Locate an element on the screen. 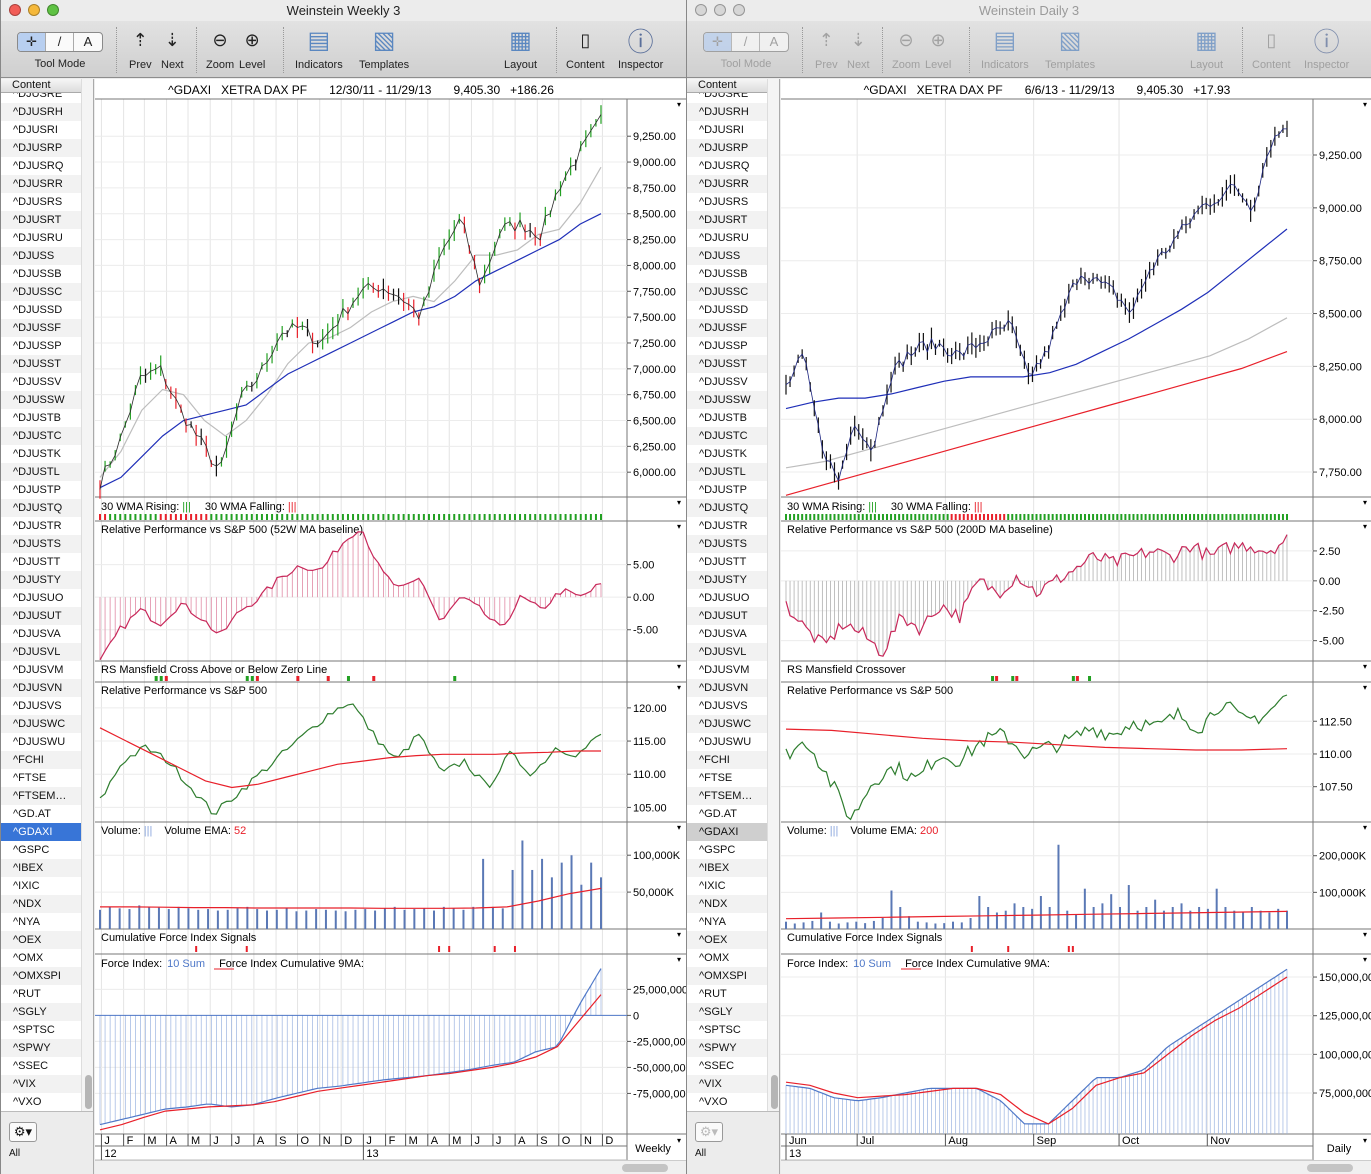 This screenshot has height=1174, width=1371. text-tool-button: A is located at coordinates (88, 42).